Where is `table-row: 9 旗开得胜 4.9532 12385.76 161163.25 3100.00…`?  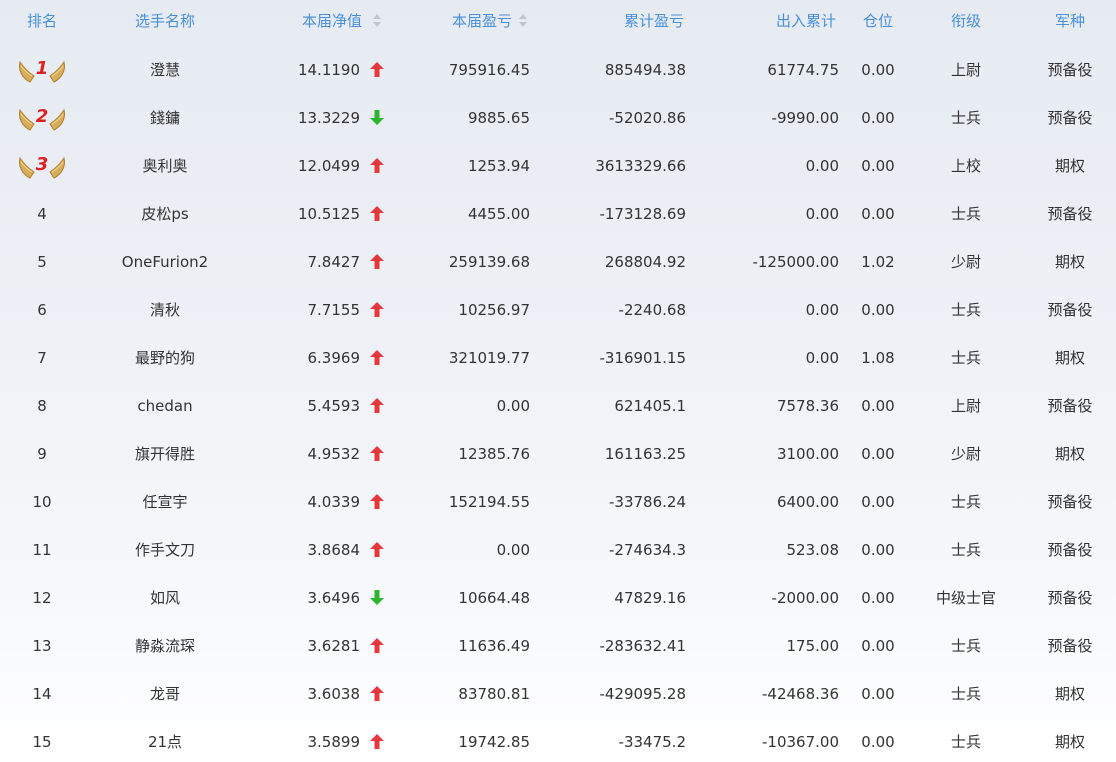 table-row: 9 旗开得胜 4.9532 12385.76 161163.25 3100.00… is located at coordinates (558, 454).